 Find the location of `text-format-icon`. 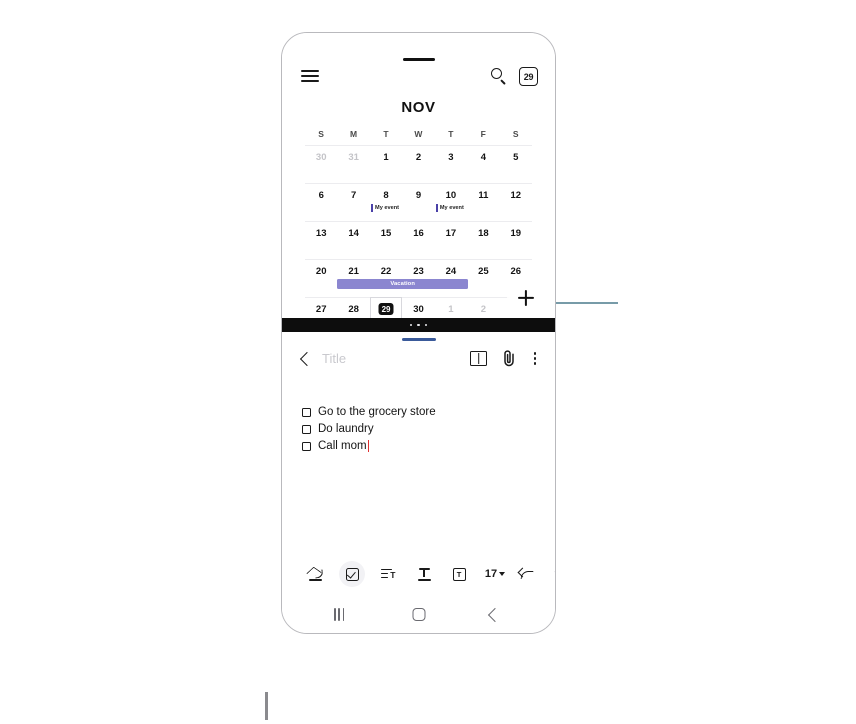

text-format-icon is located at coordinates (424, 574).